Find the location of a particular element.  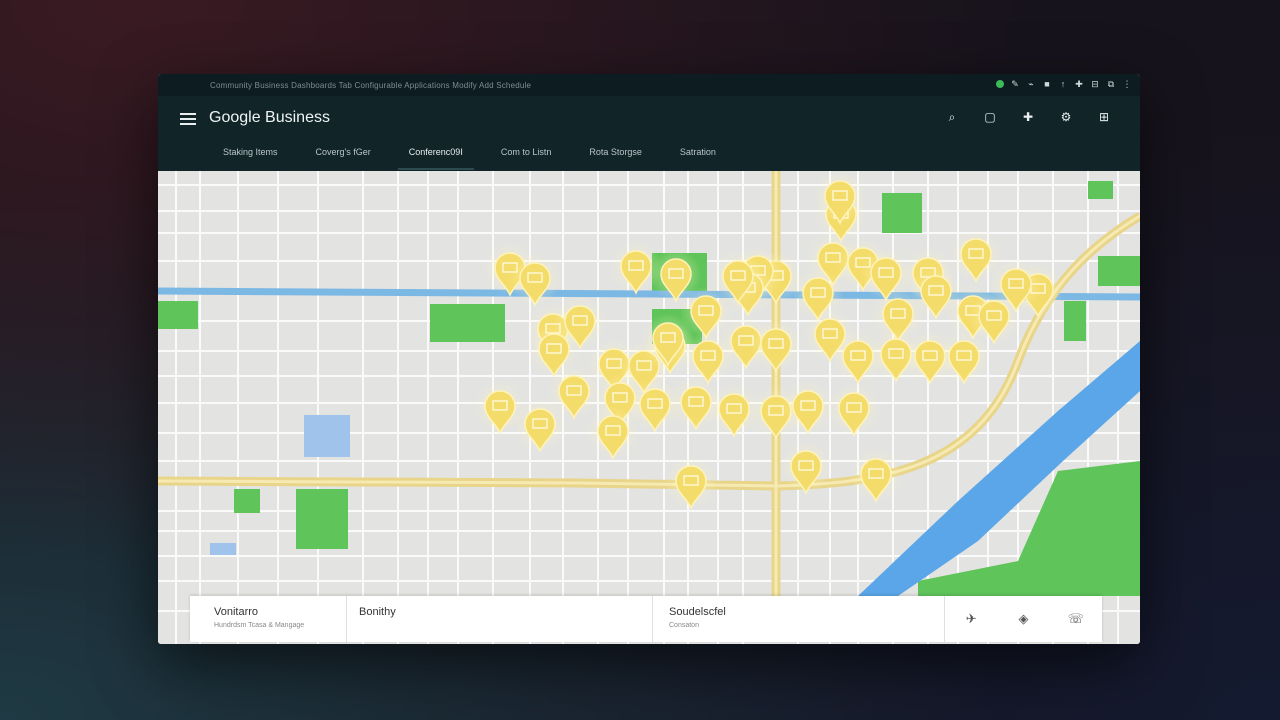

panel-col-soudelscfel: Soudelscfel Consaton is located at coordinates (799, 619).